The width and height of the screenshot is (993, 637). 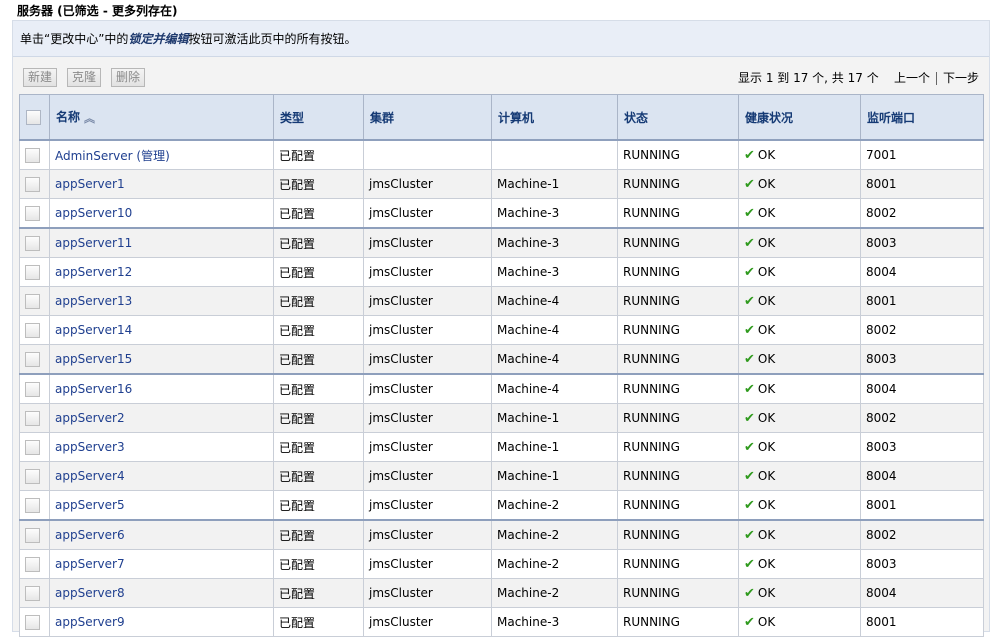 What do you see at coordinates (161, 242) in the screenshot?
I see `server-name-cell: appServer11` at bounding box center [161, 242].